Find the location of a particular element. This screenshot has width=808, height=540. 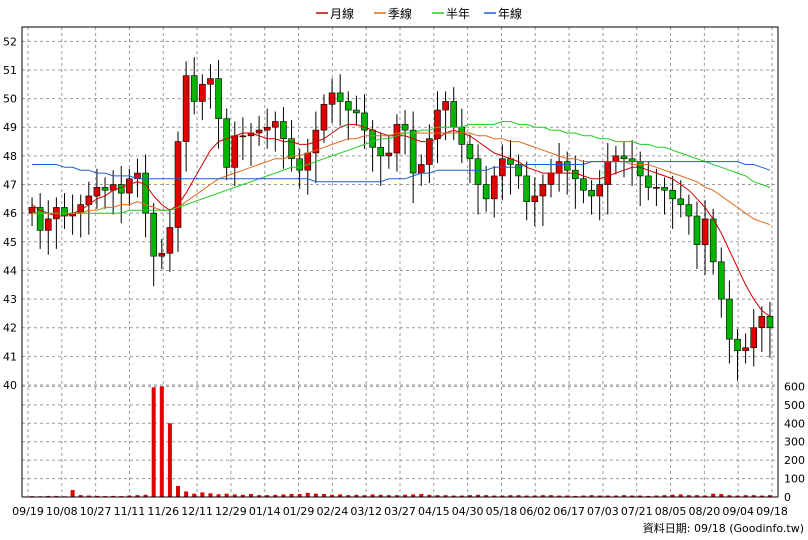

price-tick-label: 42 is located at coordinates (10, 328).